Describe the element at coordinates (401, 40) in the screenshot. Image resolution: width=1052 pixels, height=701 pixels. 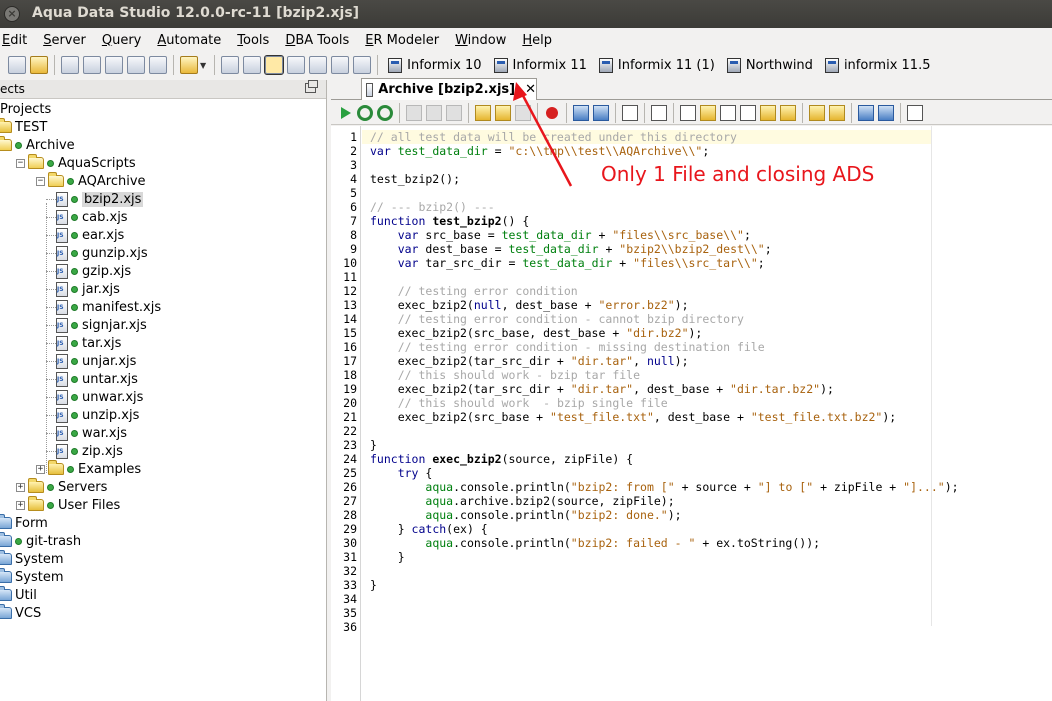
I see `menu-item-er-modeler: ER Modeler` at that location.